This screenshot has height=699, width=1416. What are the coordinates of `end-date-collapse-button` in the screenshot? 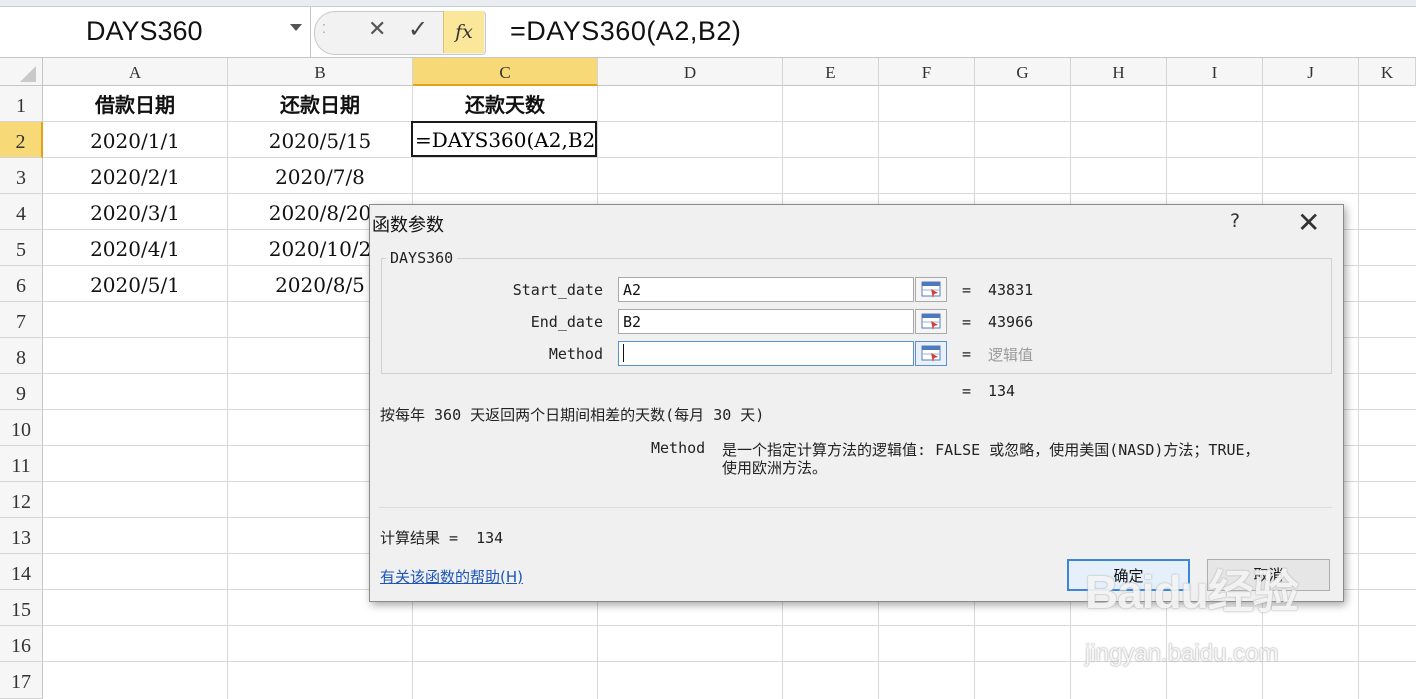 It's located at (931, 321).